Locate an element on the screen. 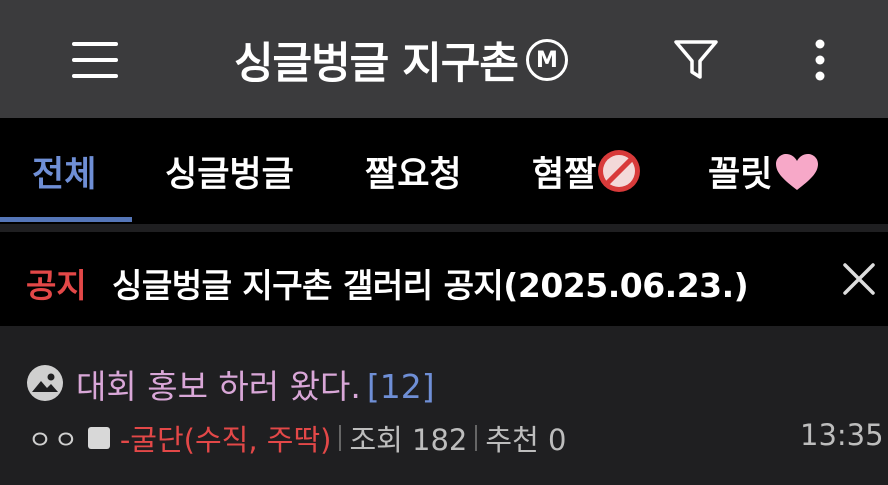 The width and height of the screenshot is (888, 485). pink-heart-emoji-icon is located at coordinates (797, 172).